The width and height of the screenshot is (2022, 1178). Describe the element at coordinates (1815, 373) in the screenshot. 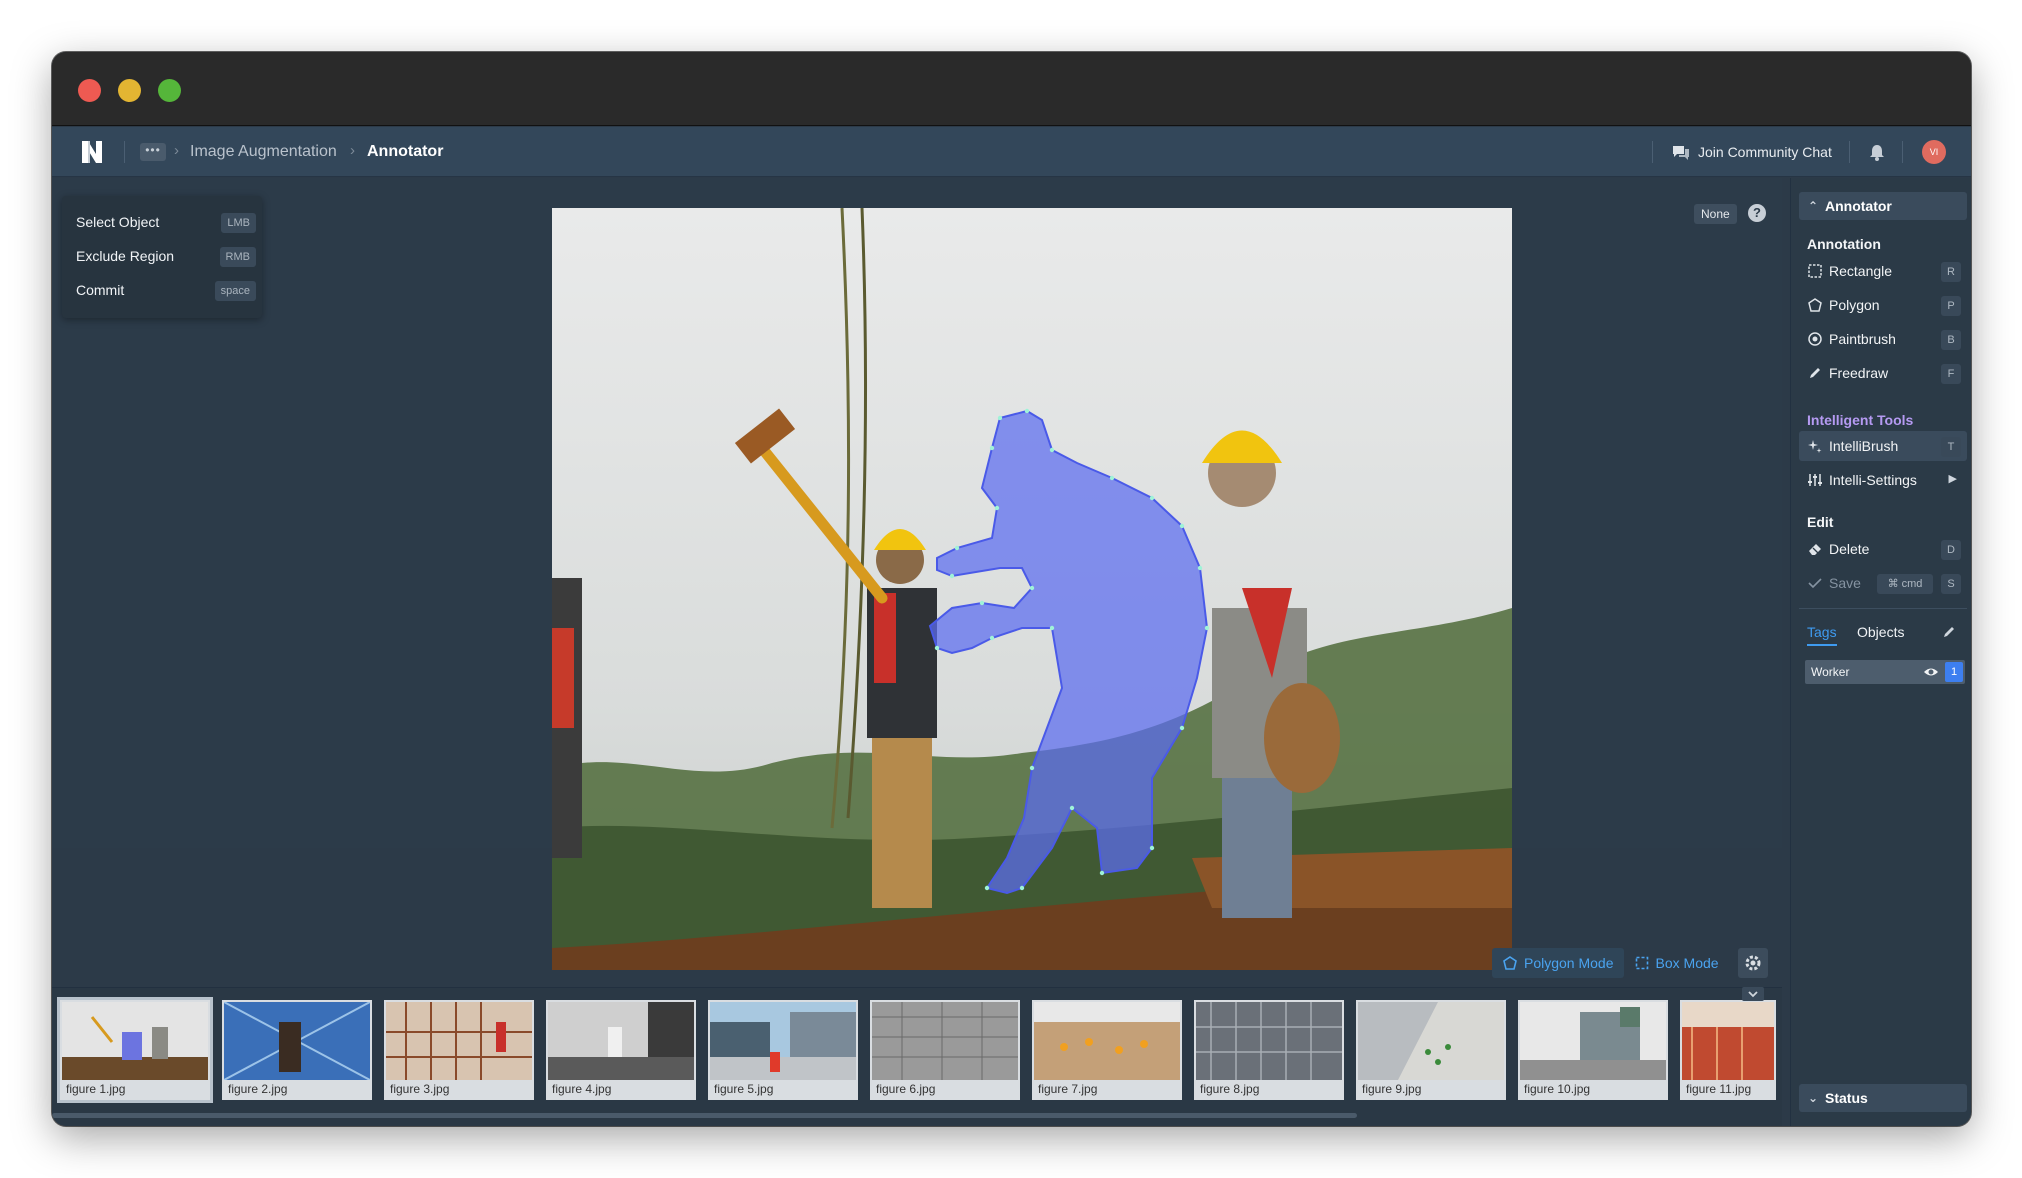

I see `pencil-icon` at that location.